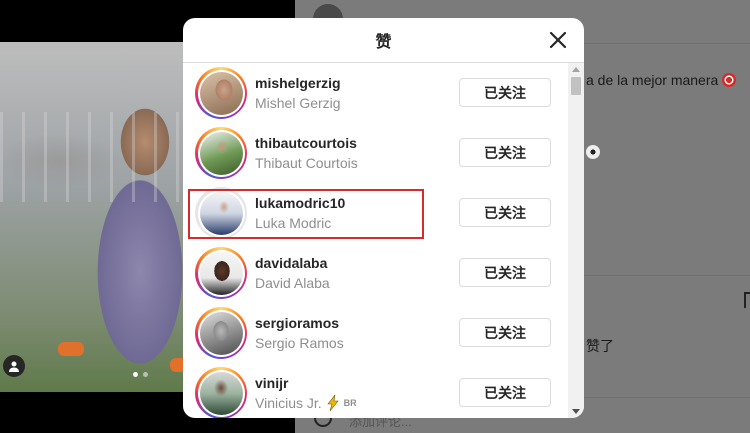 This screenshot has height=433, width=750. Describe the element at coordinates (350, 403) in the screenshot. I see `country-badge: BR` at that location.